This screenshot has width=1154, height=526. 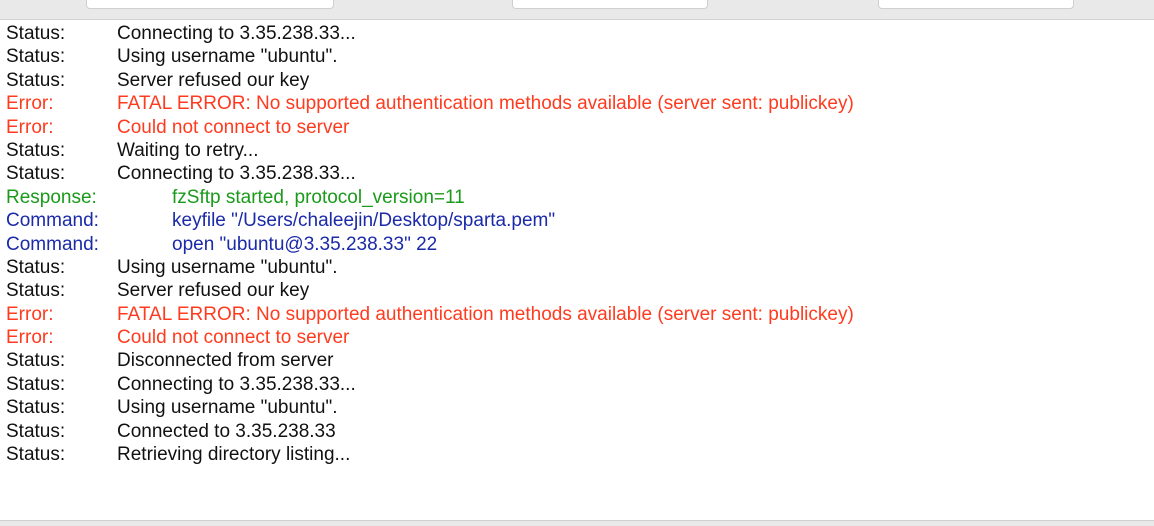 What do you see at coordinates (226, 431) in the screenshot?
I see `log-message-text: Connected to 3.35.238.33` at bounding box center [226, 431].